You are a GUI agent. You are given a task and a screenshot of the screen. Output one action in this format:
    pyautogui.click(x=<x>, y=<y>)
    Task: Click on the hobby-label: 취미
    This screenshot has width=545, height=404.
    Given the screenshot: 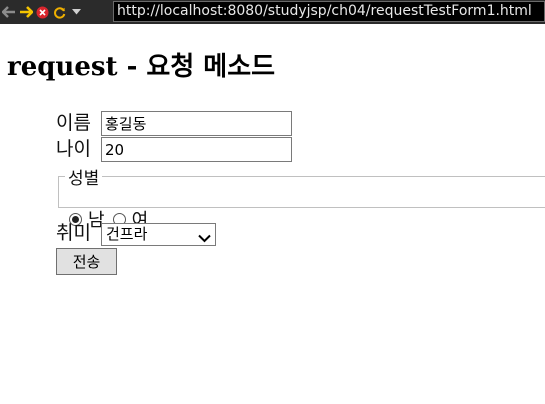 What is the action you would take?
    pyautogui.click(x=73, y=233)
    